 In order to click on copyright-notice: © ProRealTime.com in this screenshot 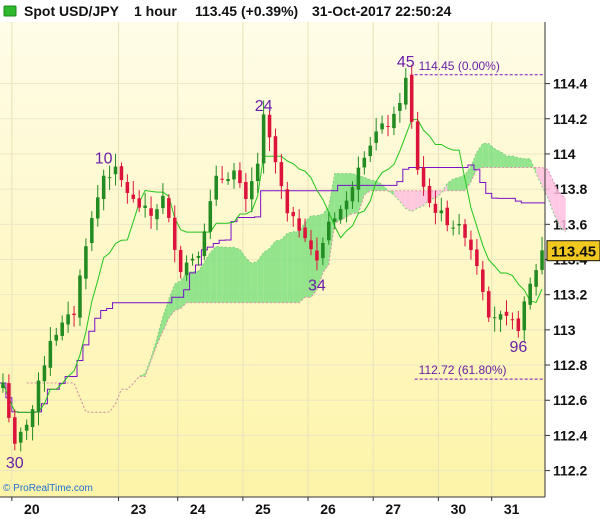, I will do `click(48, 488)`.